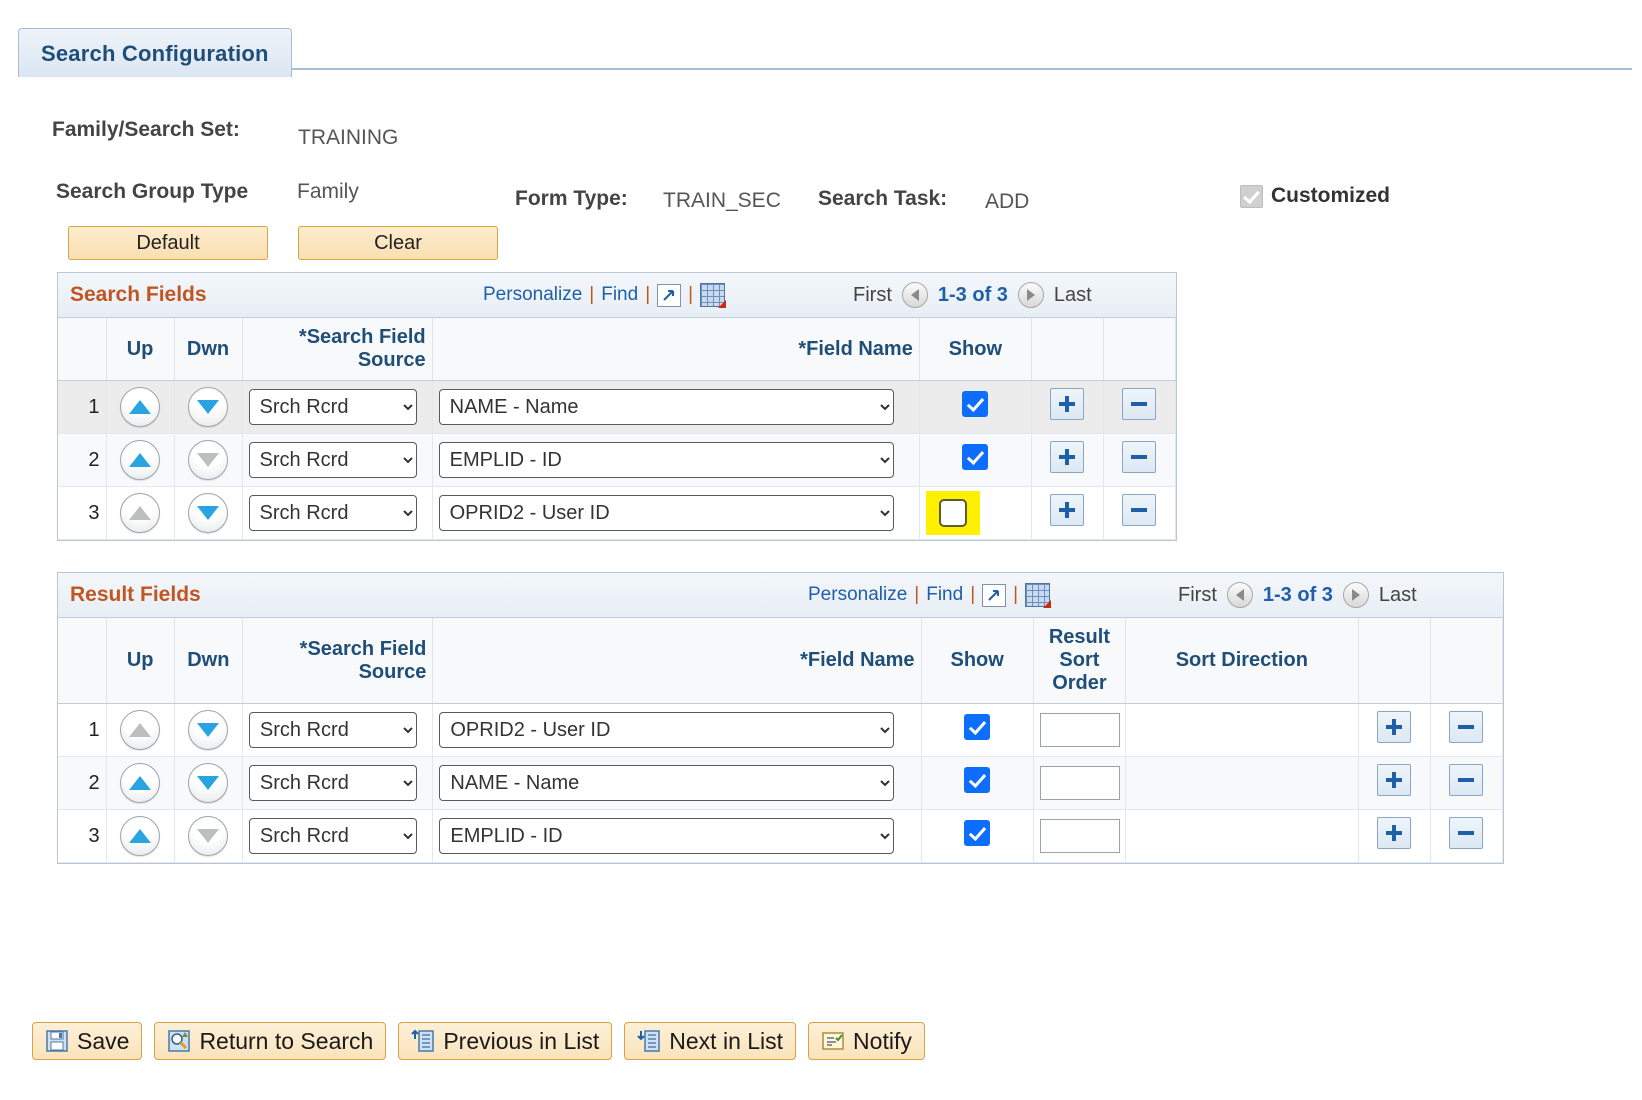  What do you see at coordinates (168, 243) in the screenshot?
I see `default-button: Default` at bounding box center [168, 243].